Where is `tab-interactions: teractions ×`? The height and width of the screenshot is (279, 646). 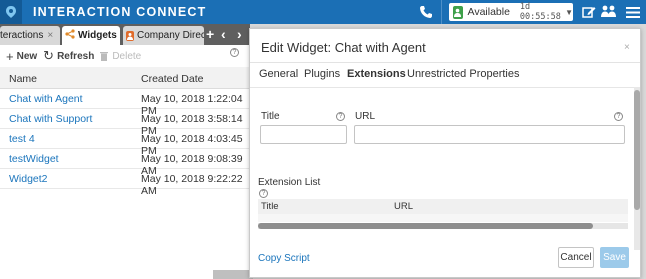
tab-interactions: teractions × is located at coordinates (30, 35).